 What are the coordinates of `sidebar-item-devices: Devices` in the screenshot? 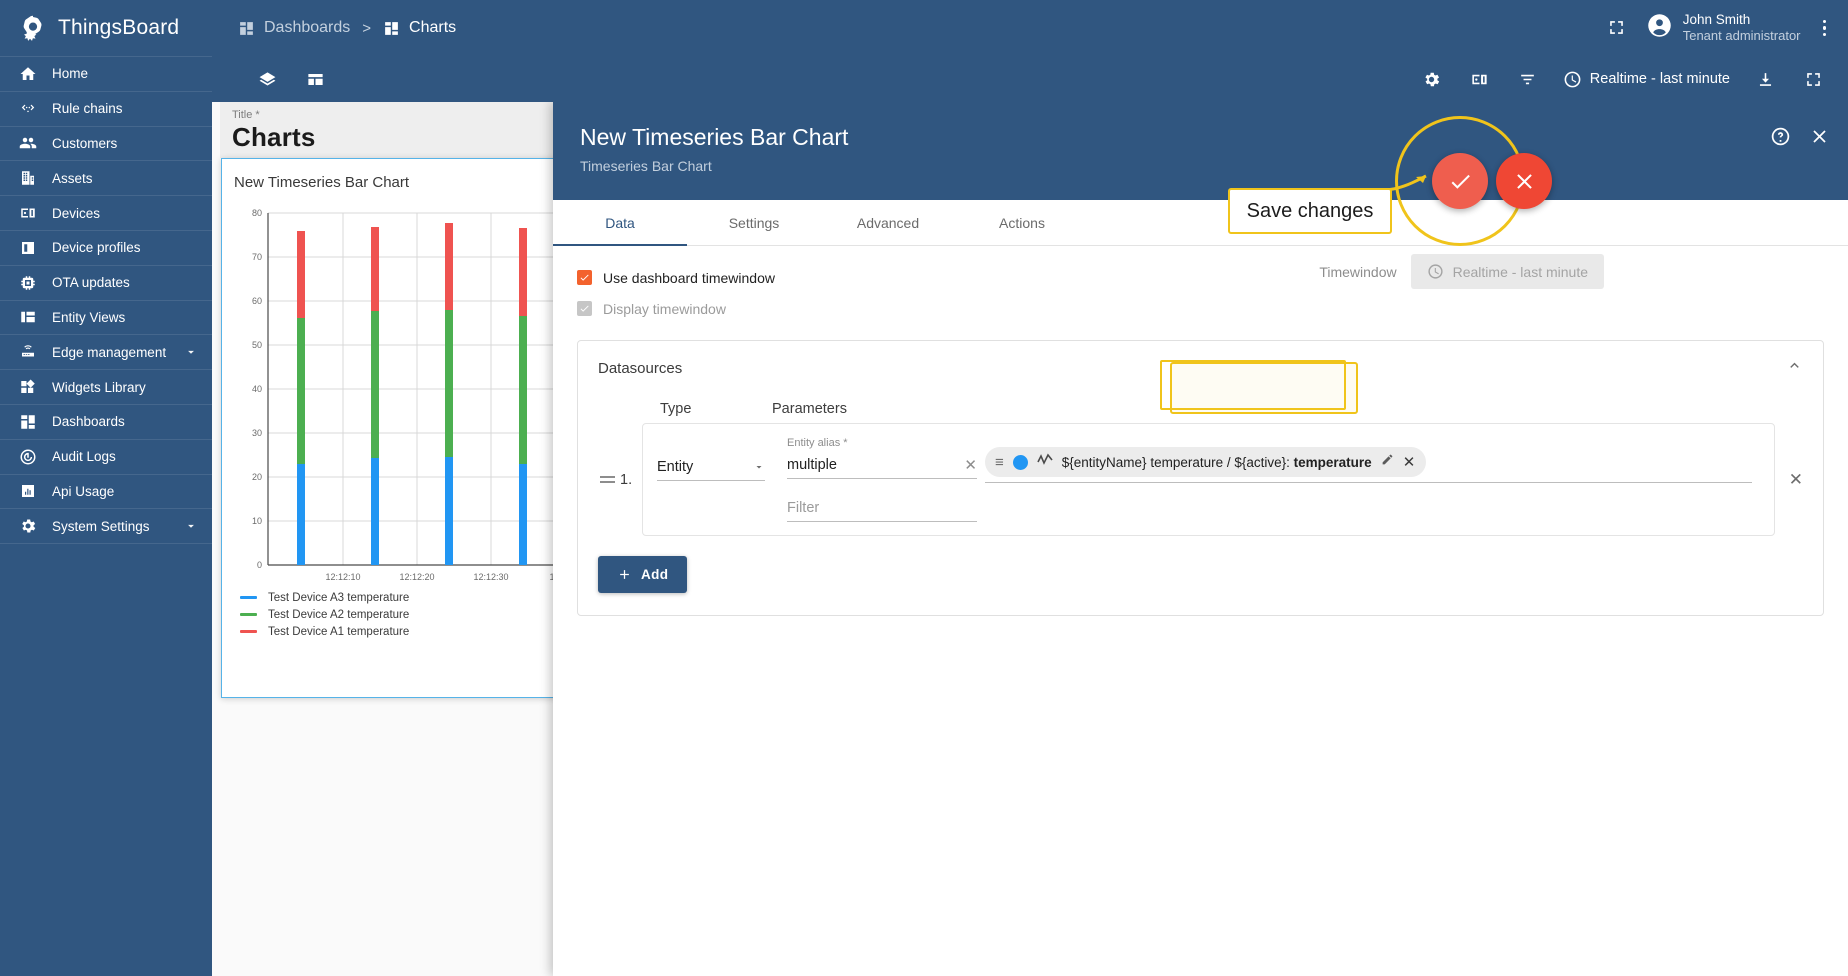 It's located at (106, 213).